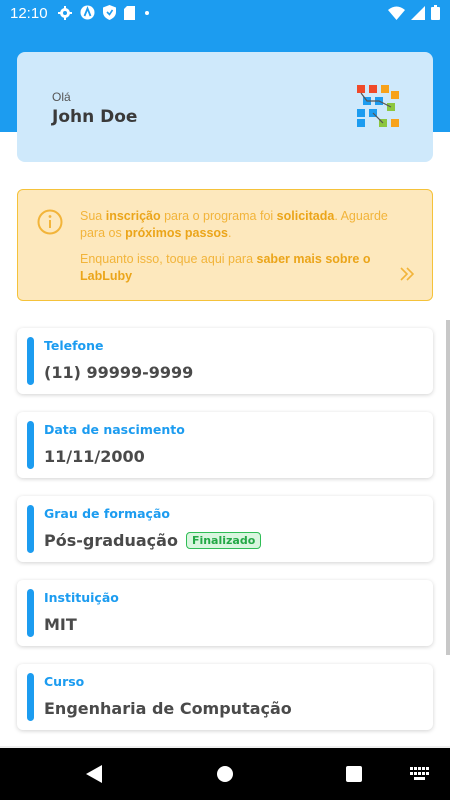  I want to click on info-icon, so click(50, 222).